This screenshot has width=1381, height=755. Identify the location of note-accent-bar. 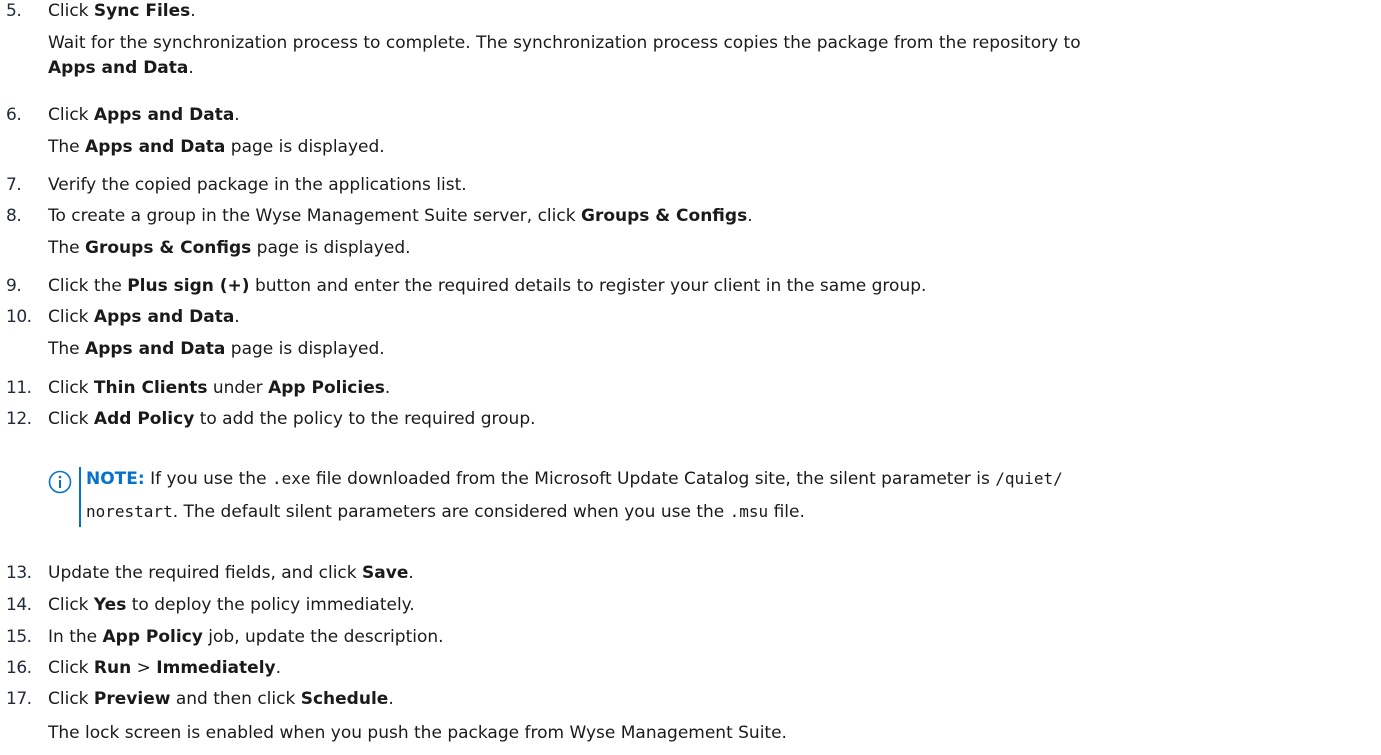
(80, 497).